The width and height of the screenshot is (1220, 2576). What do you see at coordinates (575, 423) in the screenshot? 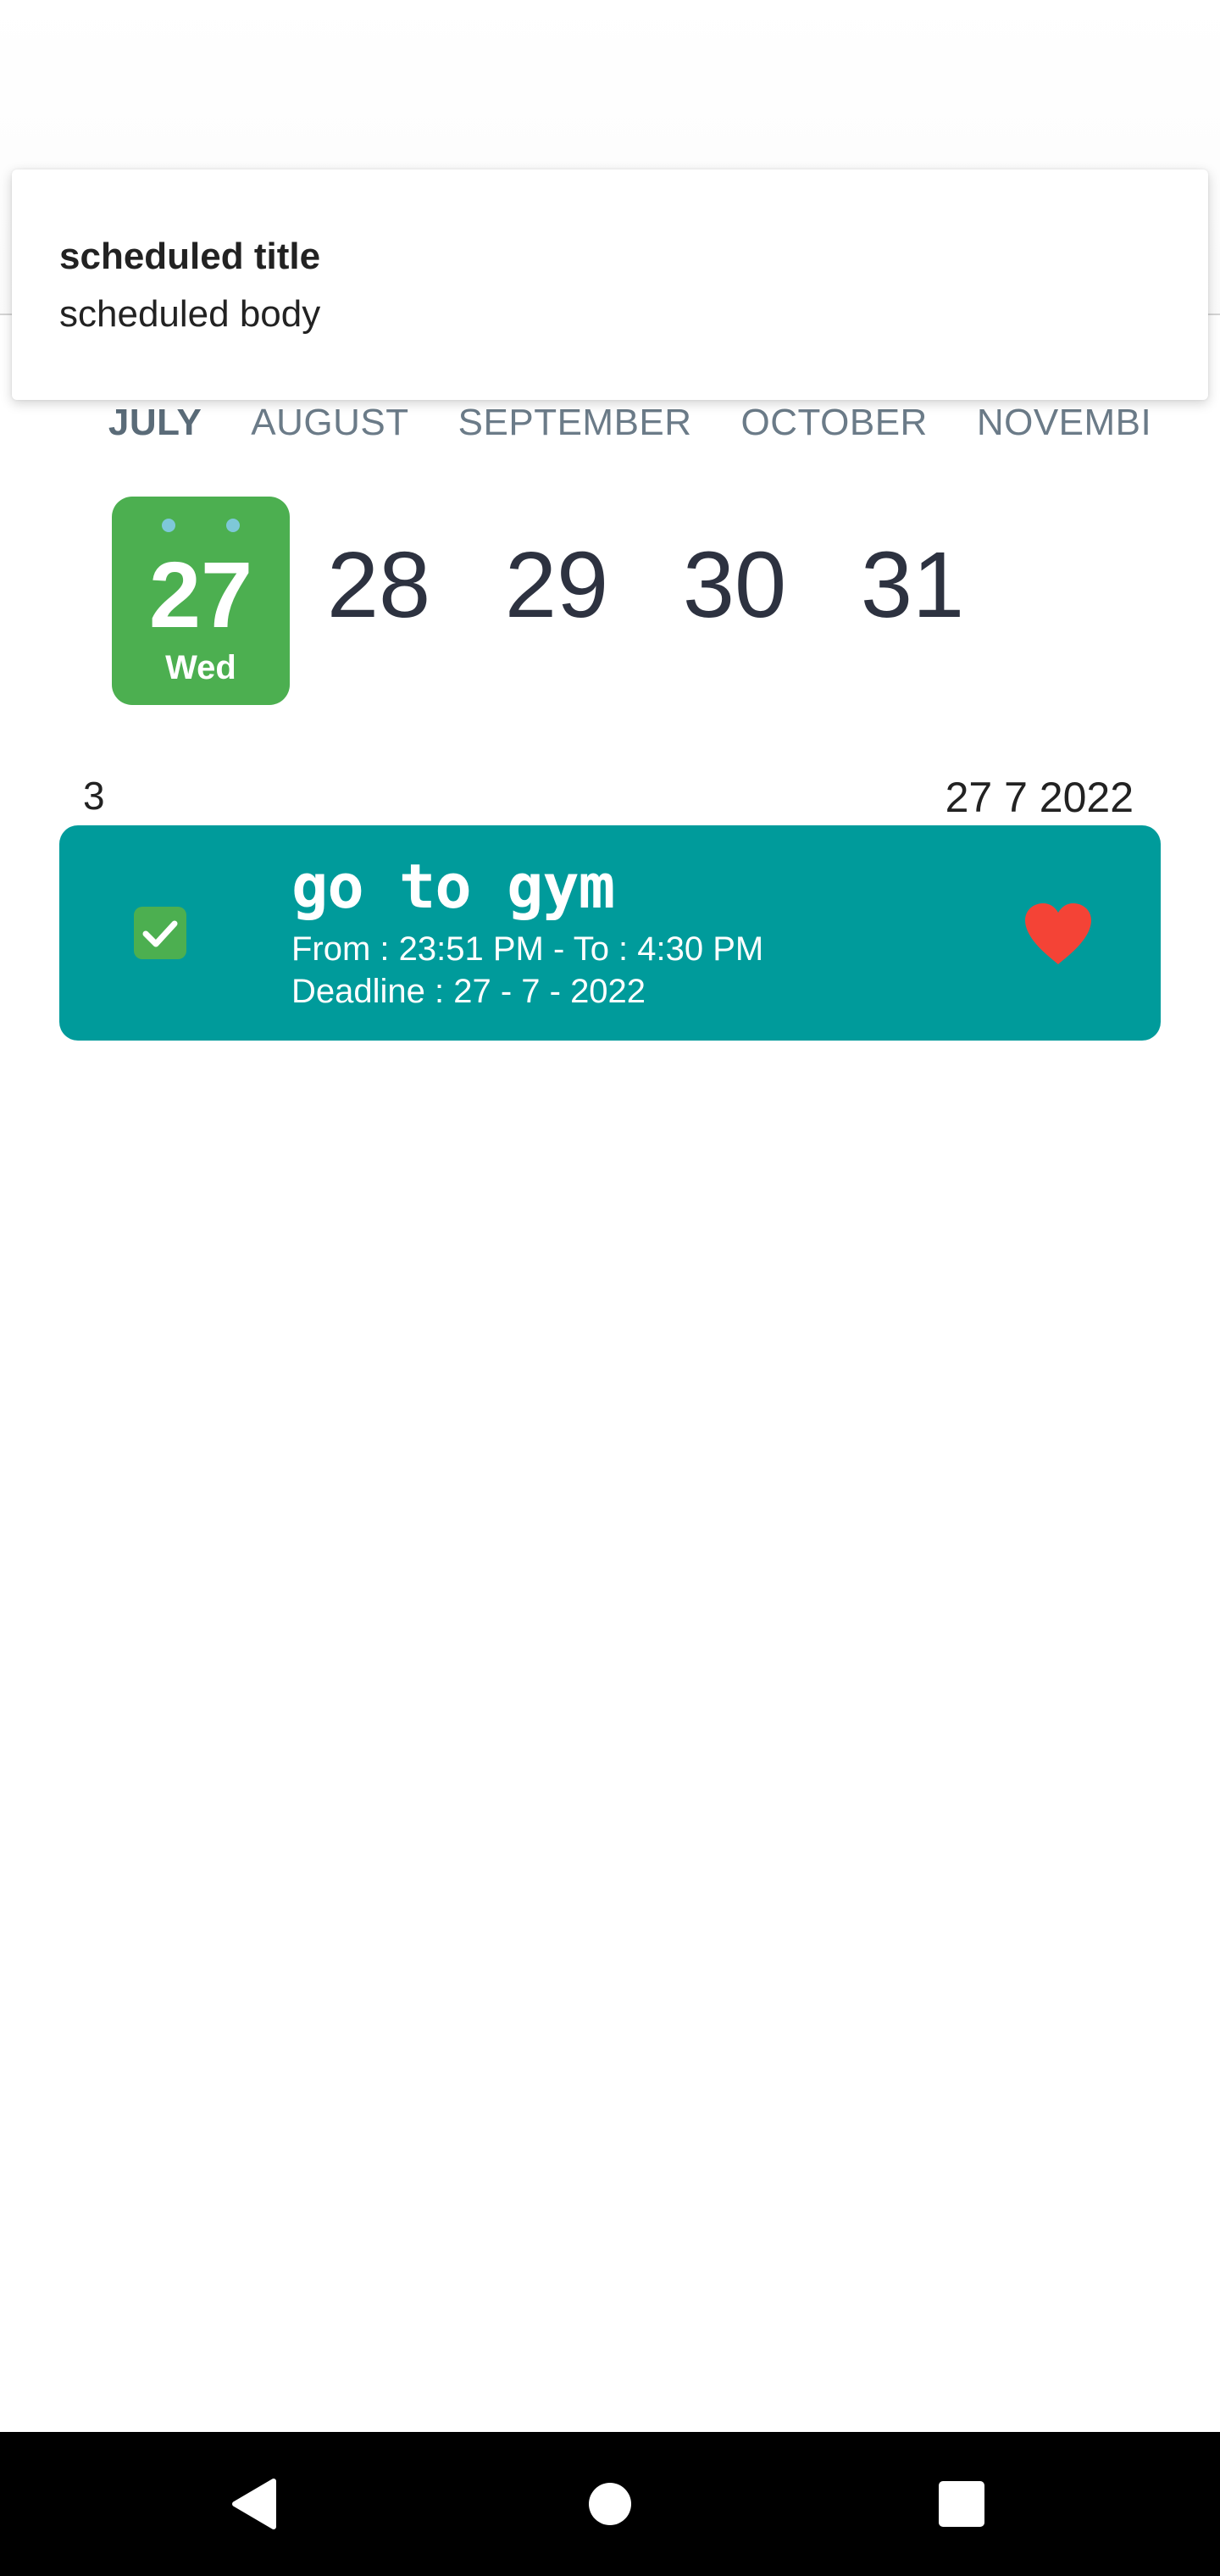
I see `month-item: SEPTEMBER` at bounding box center [575, 423].